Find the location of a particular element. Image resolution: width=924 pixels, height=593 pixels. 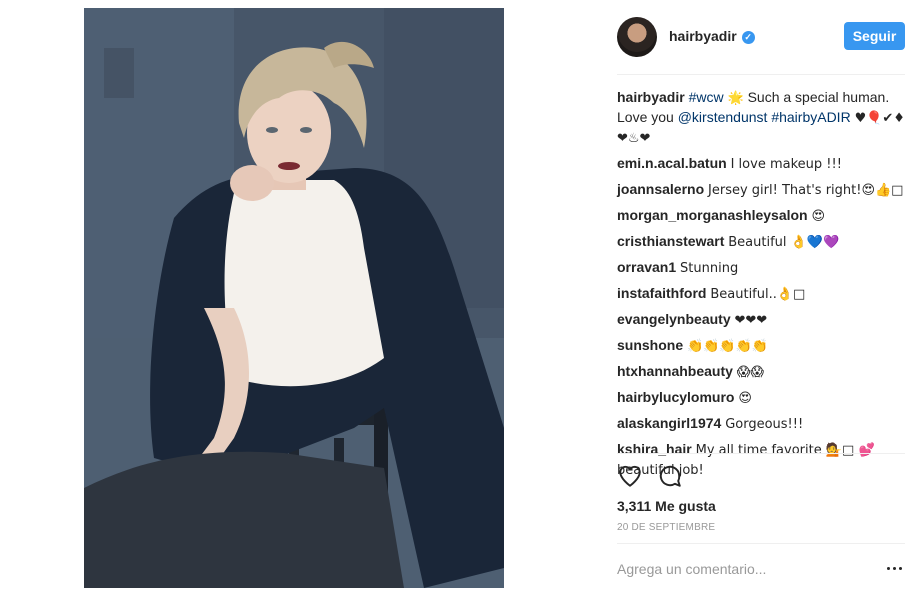

list-item: emi.n.acal.batun I love makeup !!! is located at coordinates (762, 164).